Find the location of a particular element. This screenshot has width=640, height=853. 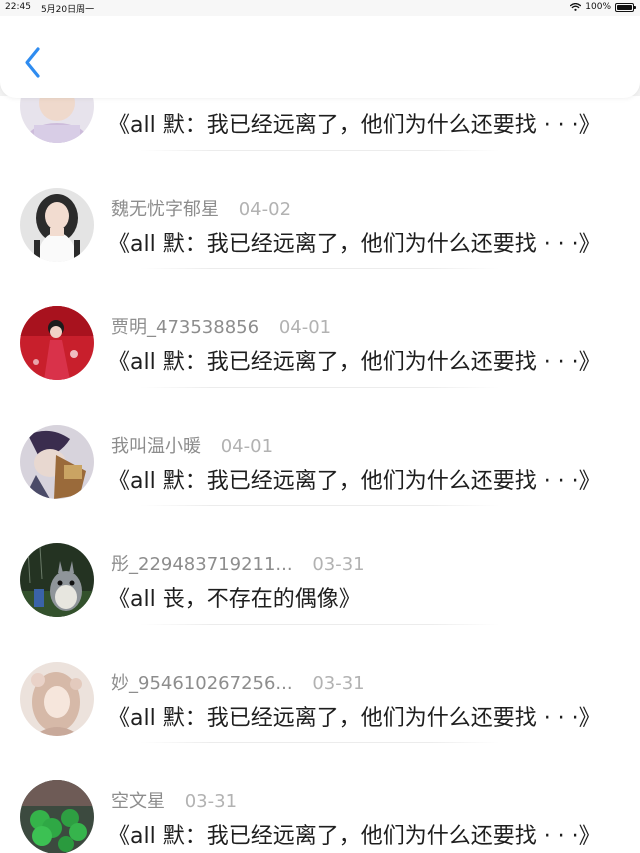

item-meta: 我叫温小暖 04-01 is located at coordinates (192, 445).